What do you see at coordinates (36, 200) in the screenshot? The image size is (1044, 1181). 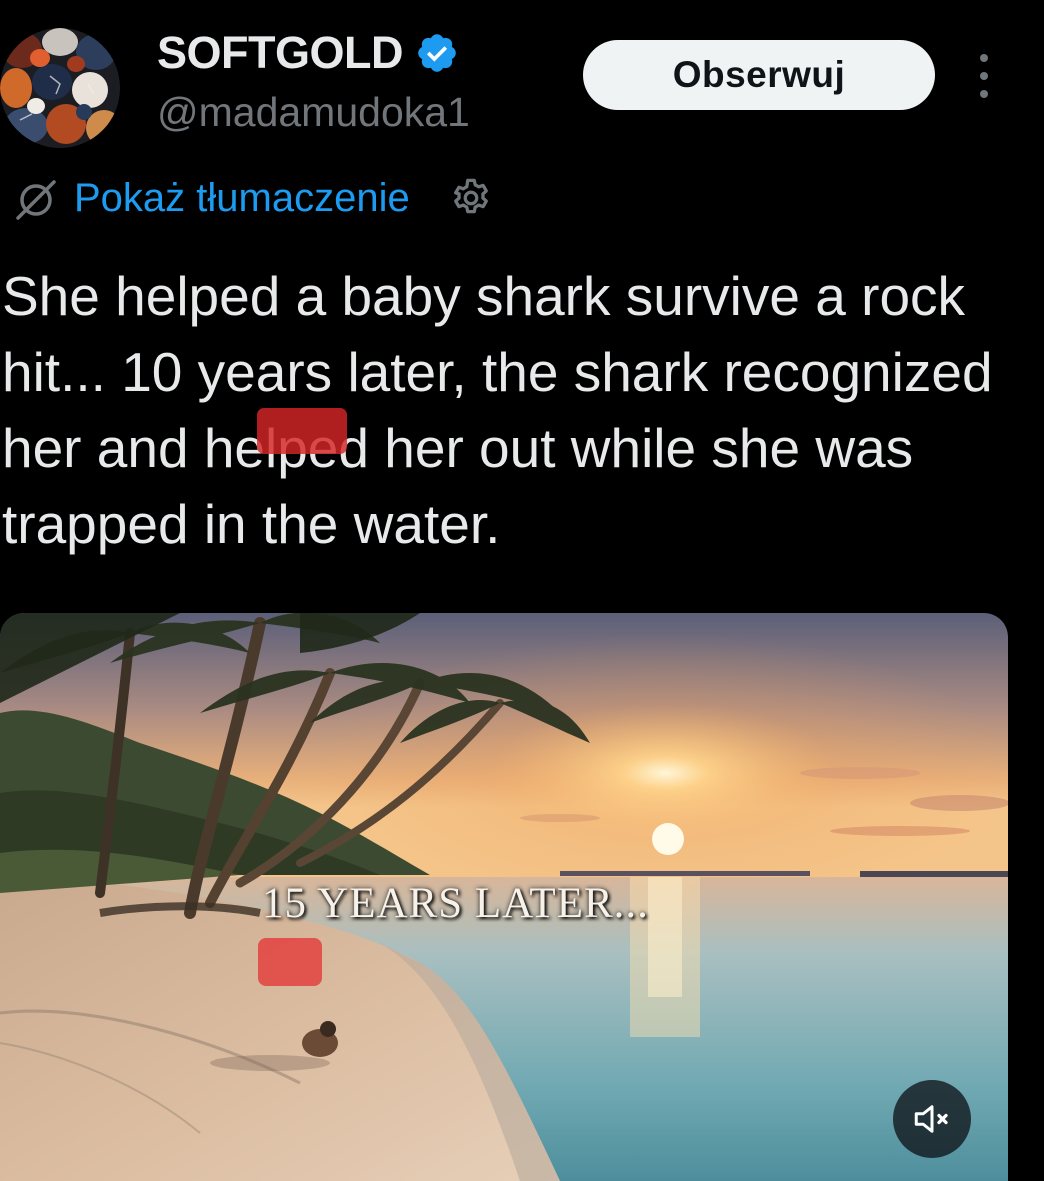 I see `translate-slash-icon` at bounding box center [36, 200].